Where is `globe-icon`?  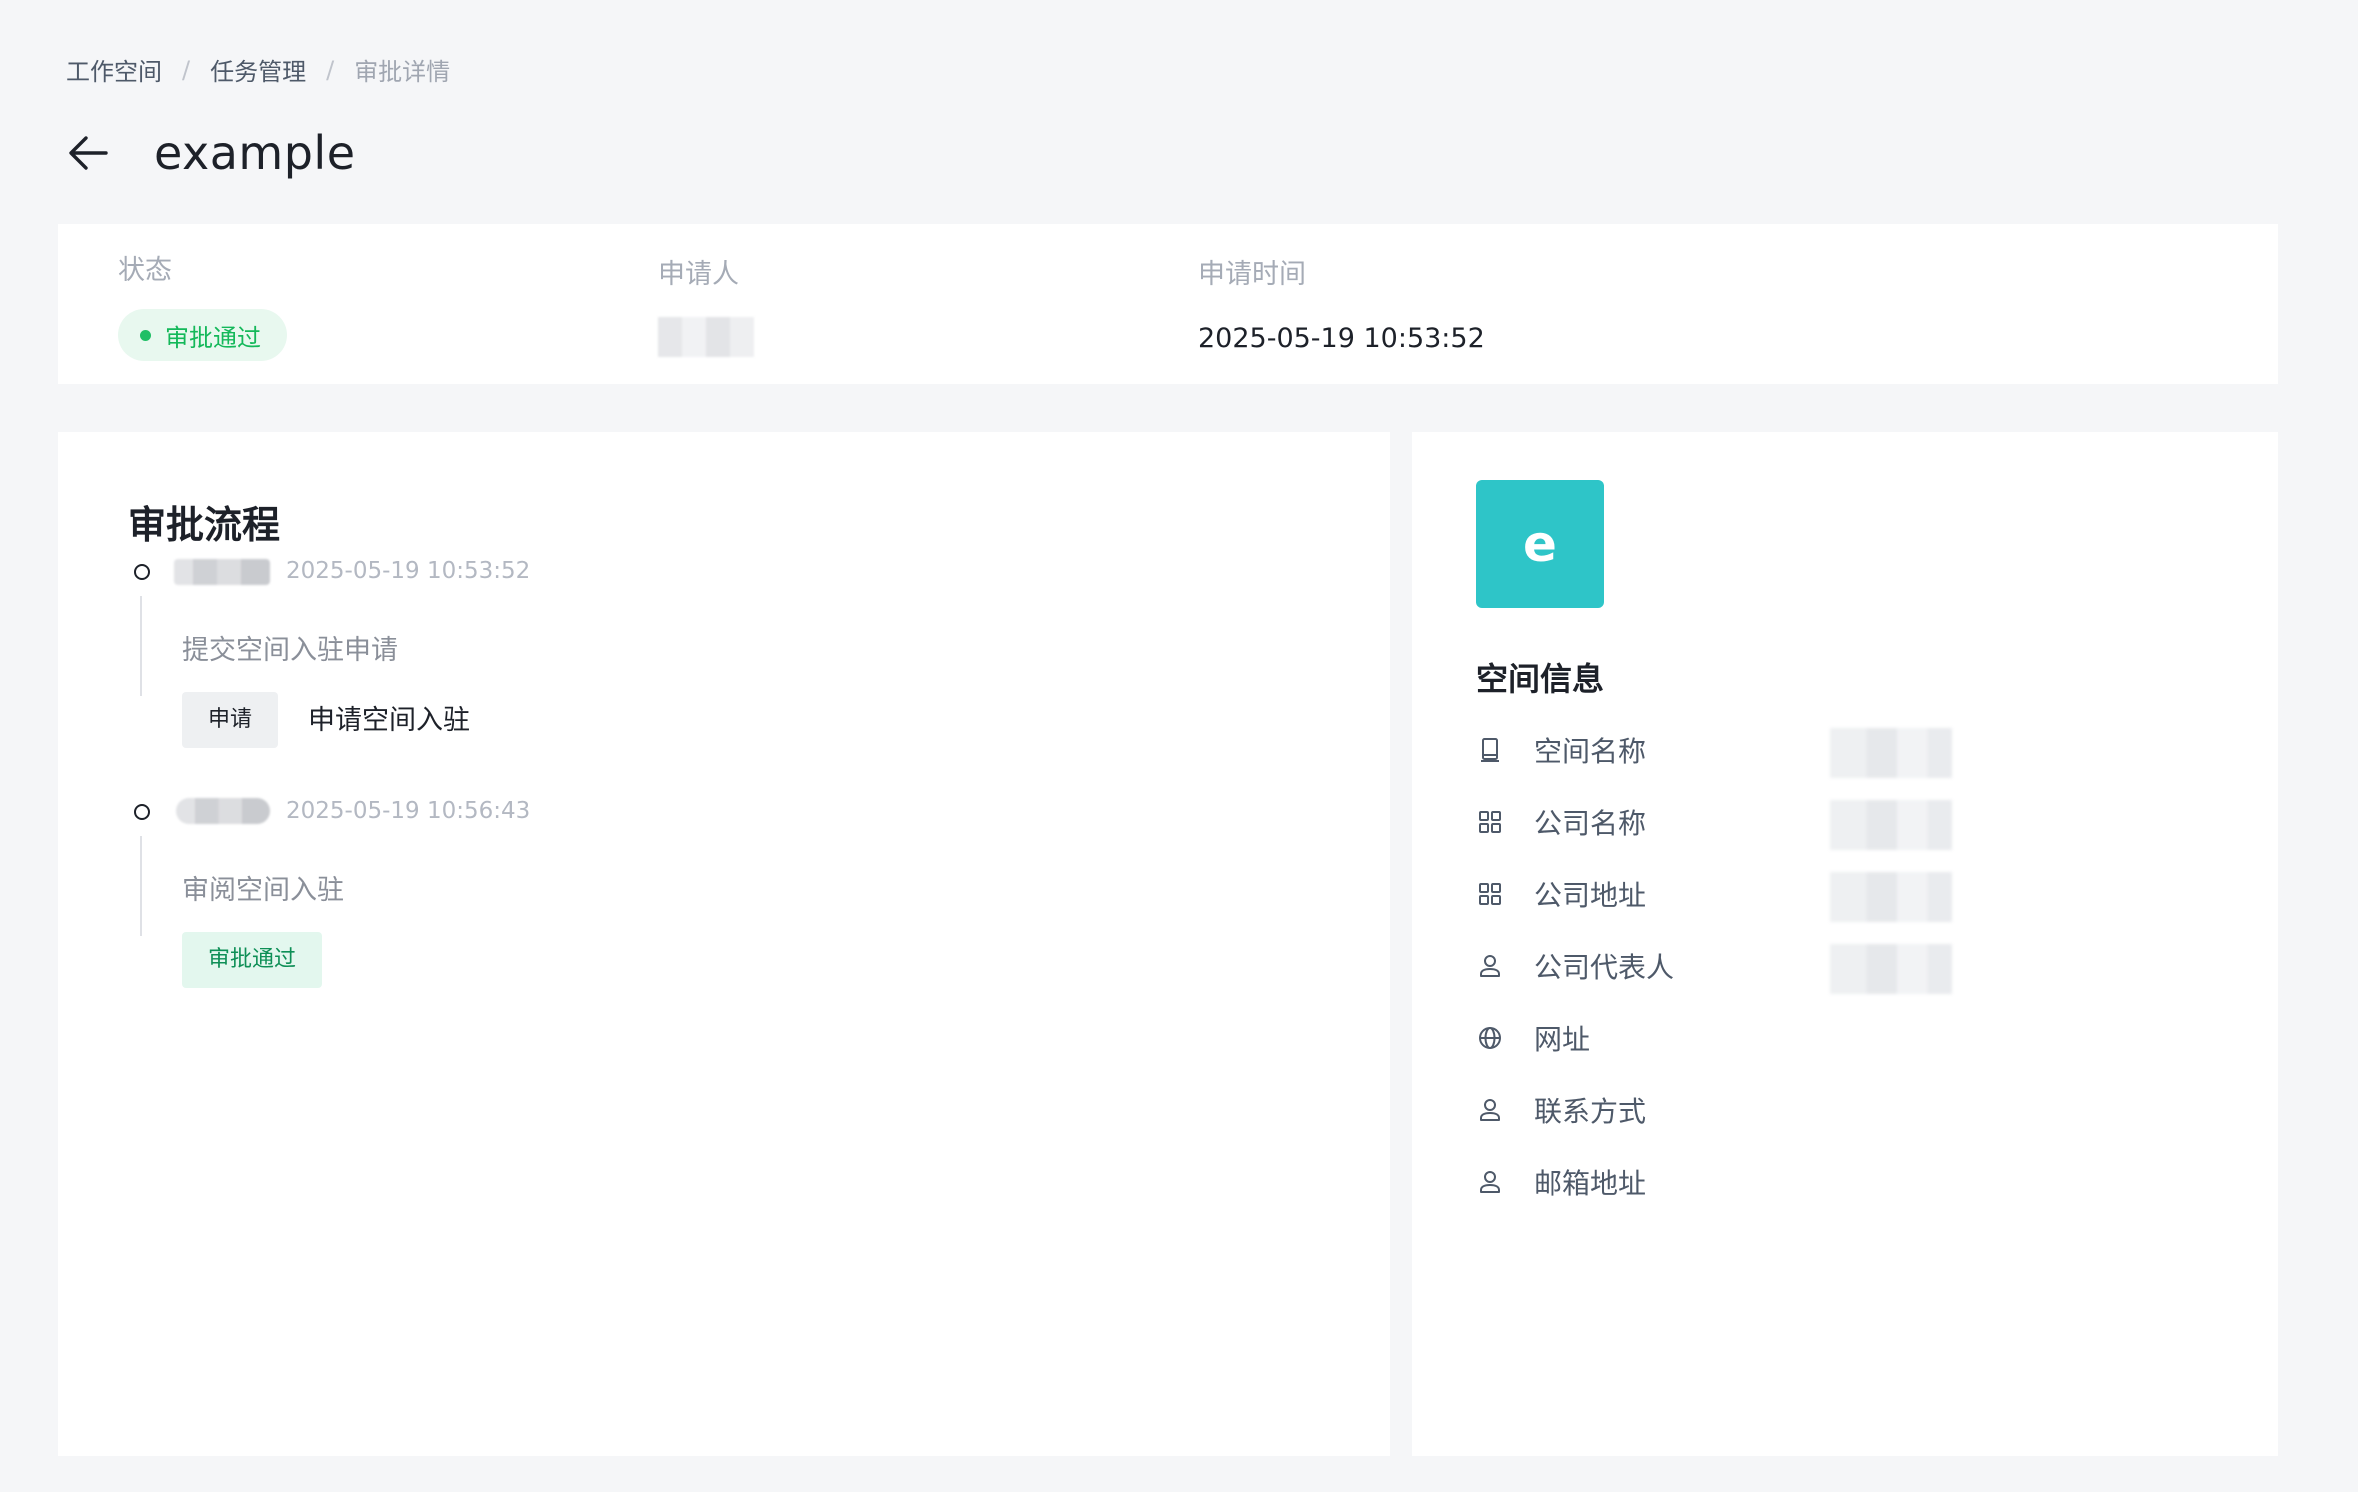
globe-icon is located at coordinates (1490, 1038).